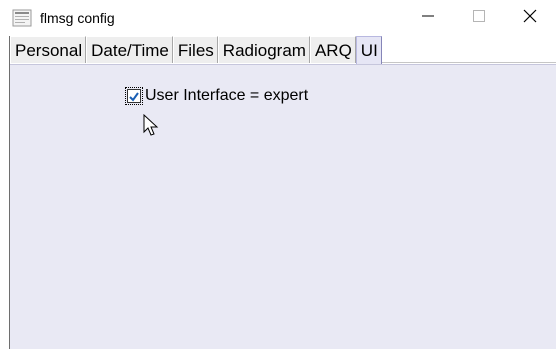  What do you see at coordinates (332, 49) in the screenshot?
I see `tab-arq: ARQ` at bounding box center [332, 49].